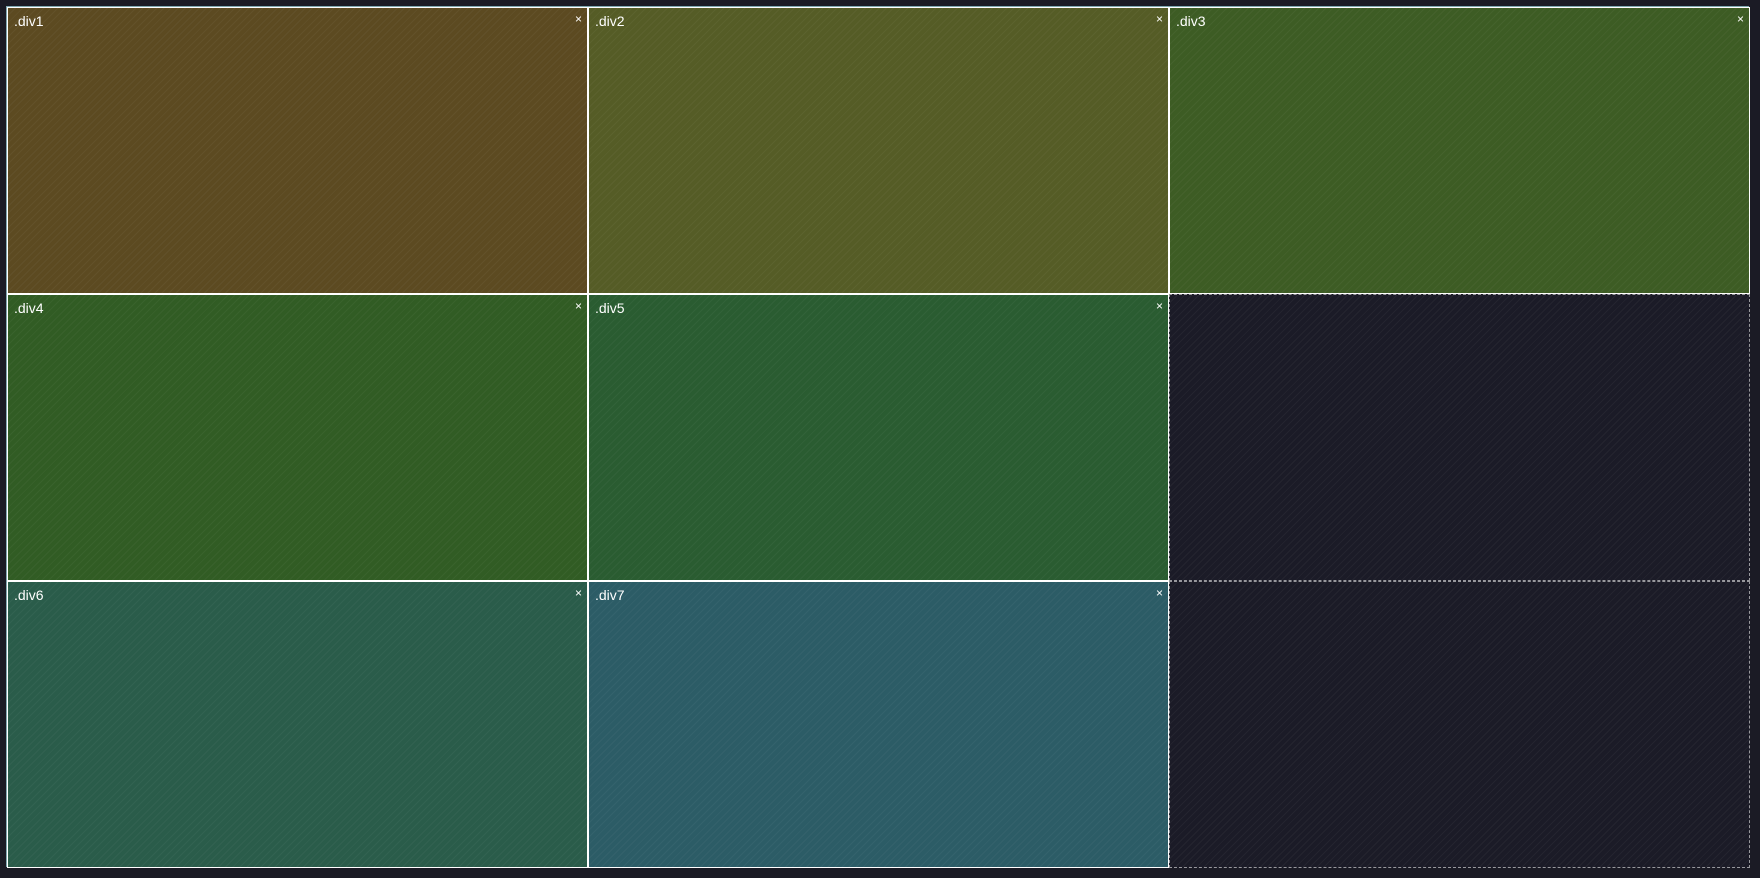 This screenshot has height=878, width=1760. What do you see at coordinates (1459, 150) in the screenshot?
I see `grid-item-div3: .div3 ×` at bounding box center [1459, 150].